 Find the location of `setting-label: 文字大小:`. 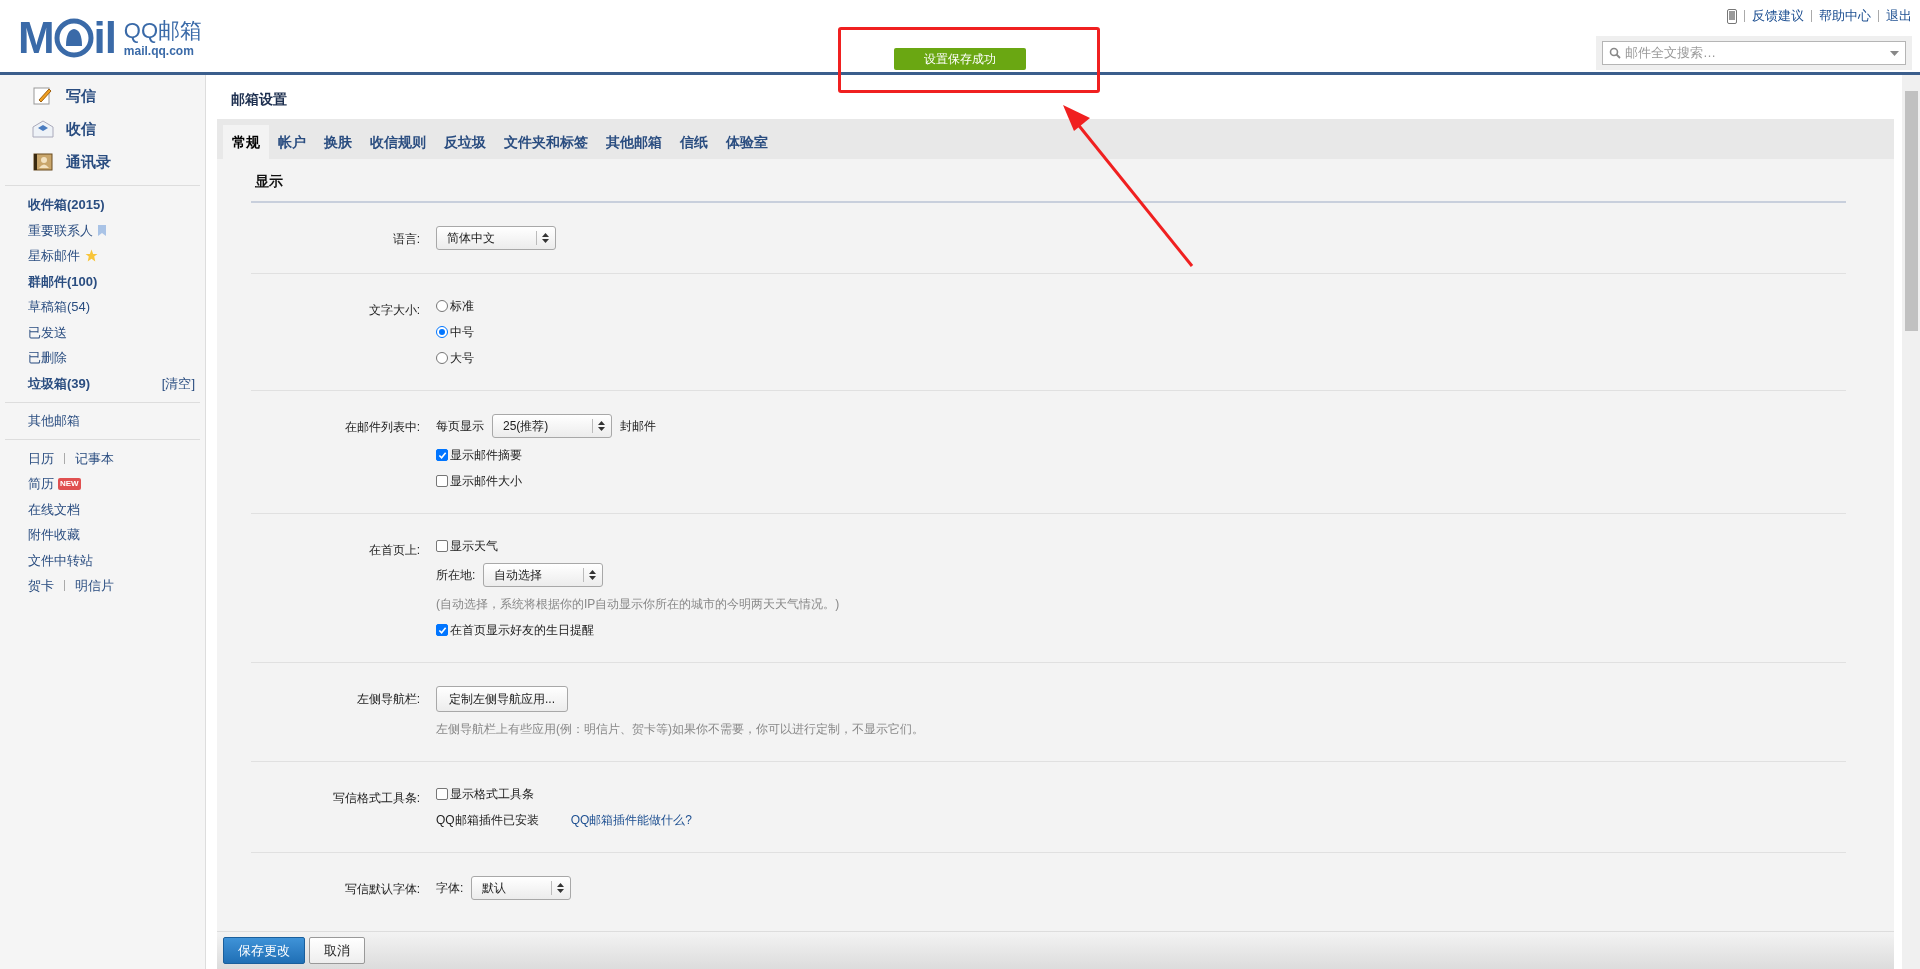

setting-label: 文字大小: is located at coordinates (394, 310).